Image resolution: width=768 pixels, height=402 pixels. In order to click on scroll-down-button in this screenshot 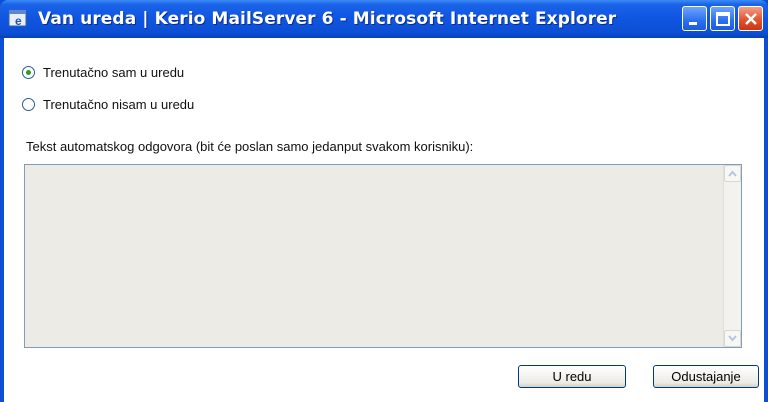, I will do `click(732, 338)`.